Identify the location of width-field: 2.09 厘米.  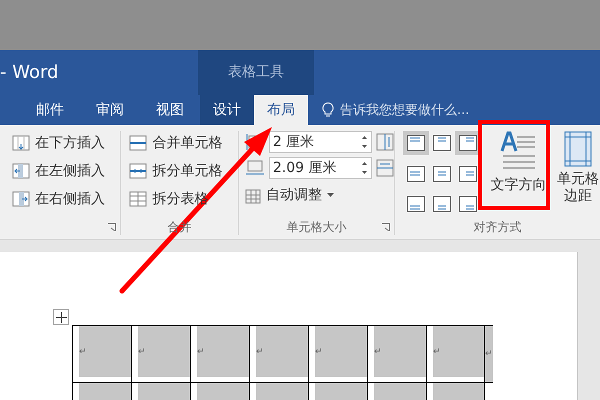
(320, 168).